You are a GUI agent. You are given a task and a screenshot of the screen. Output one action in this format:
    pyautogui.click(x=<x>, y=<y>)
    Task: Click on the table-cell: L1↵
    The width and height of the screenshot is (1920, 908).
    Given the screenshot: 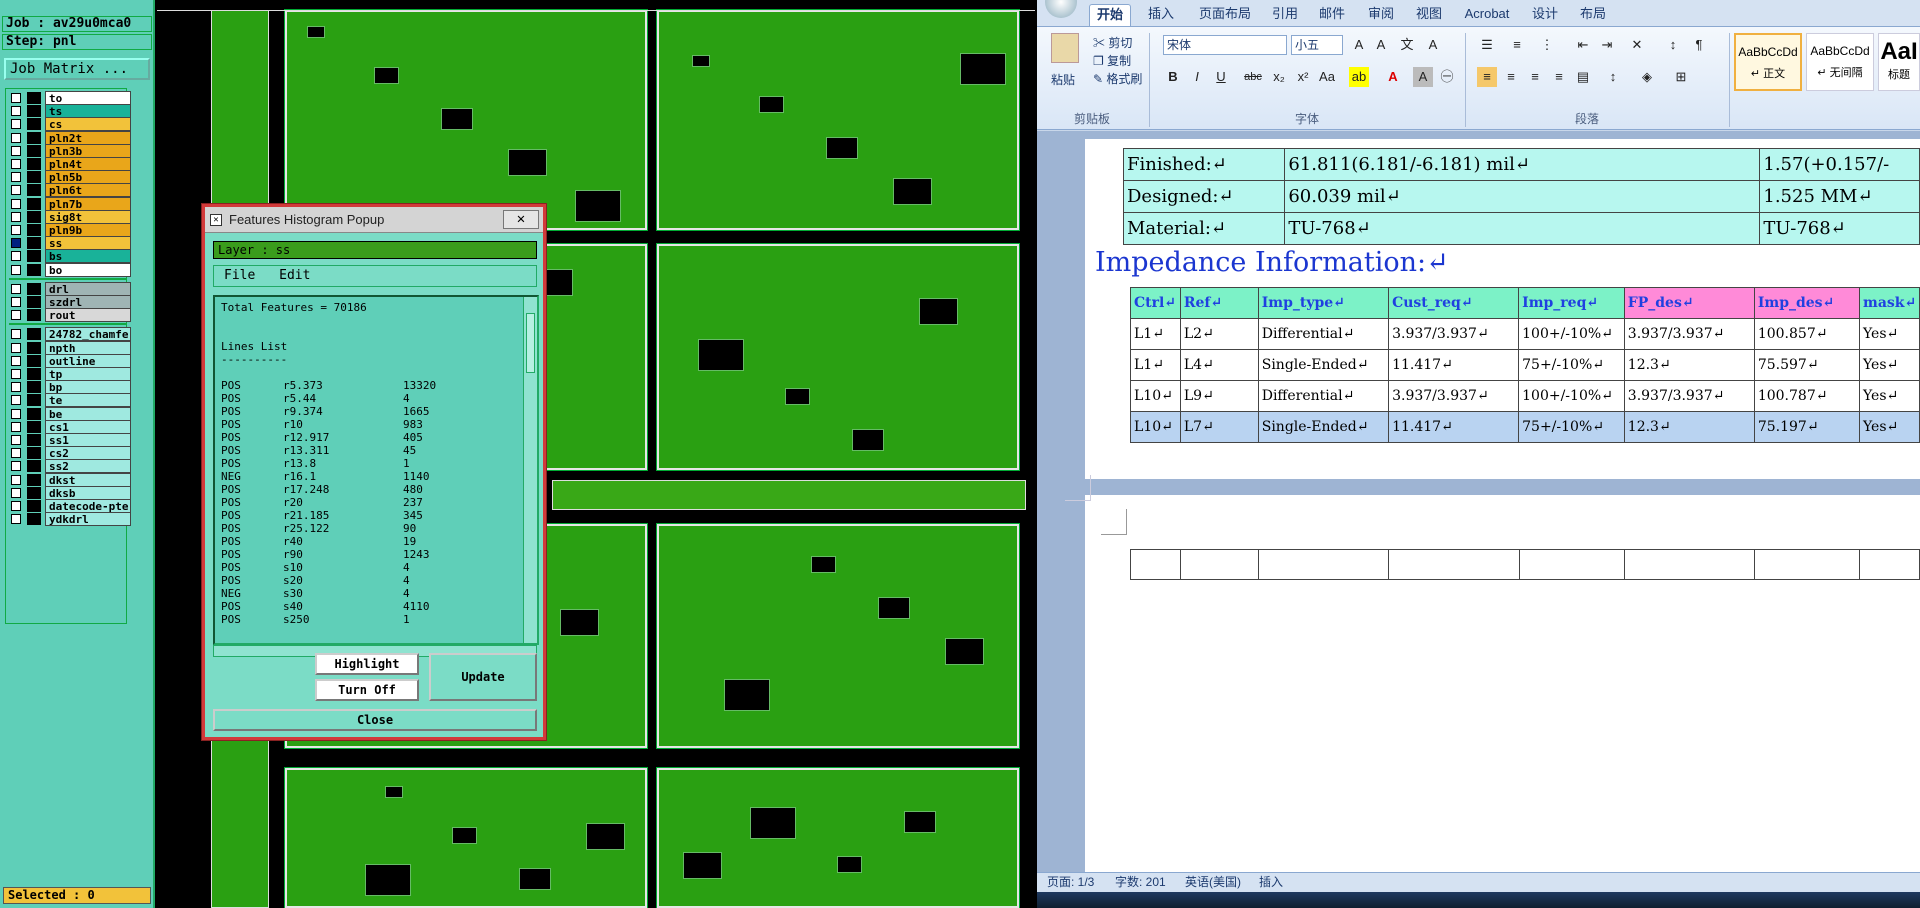 What is the action you would take?
    pyautogui.click(x=1155, y=334)
    